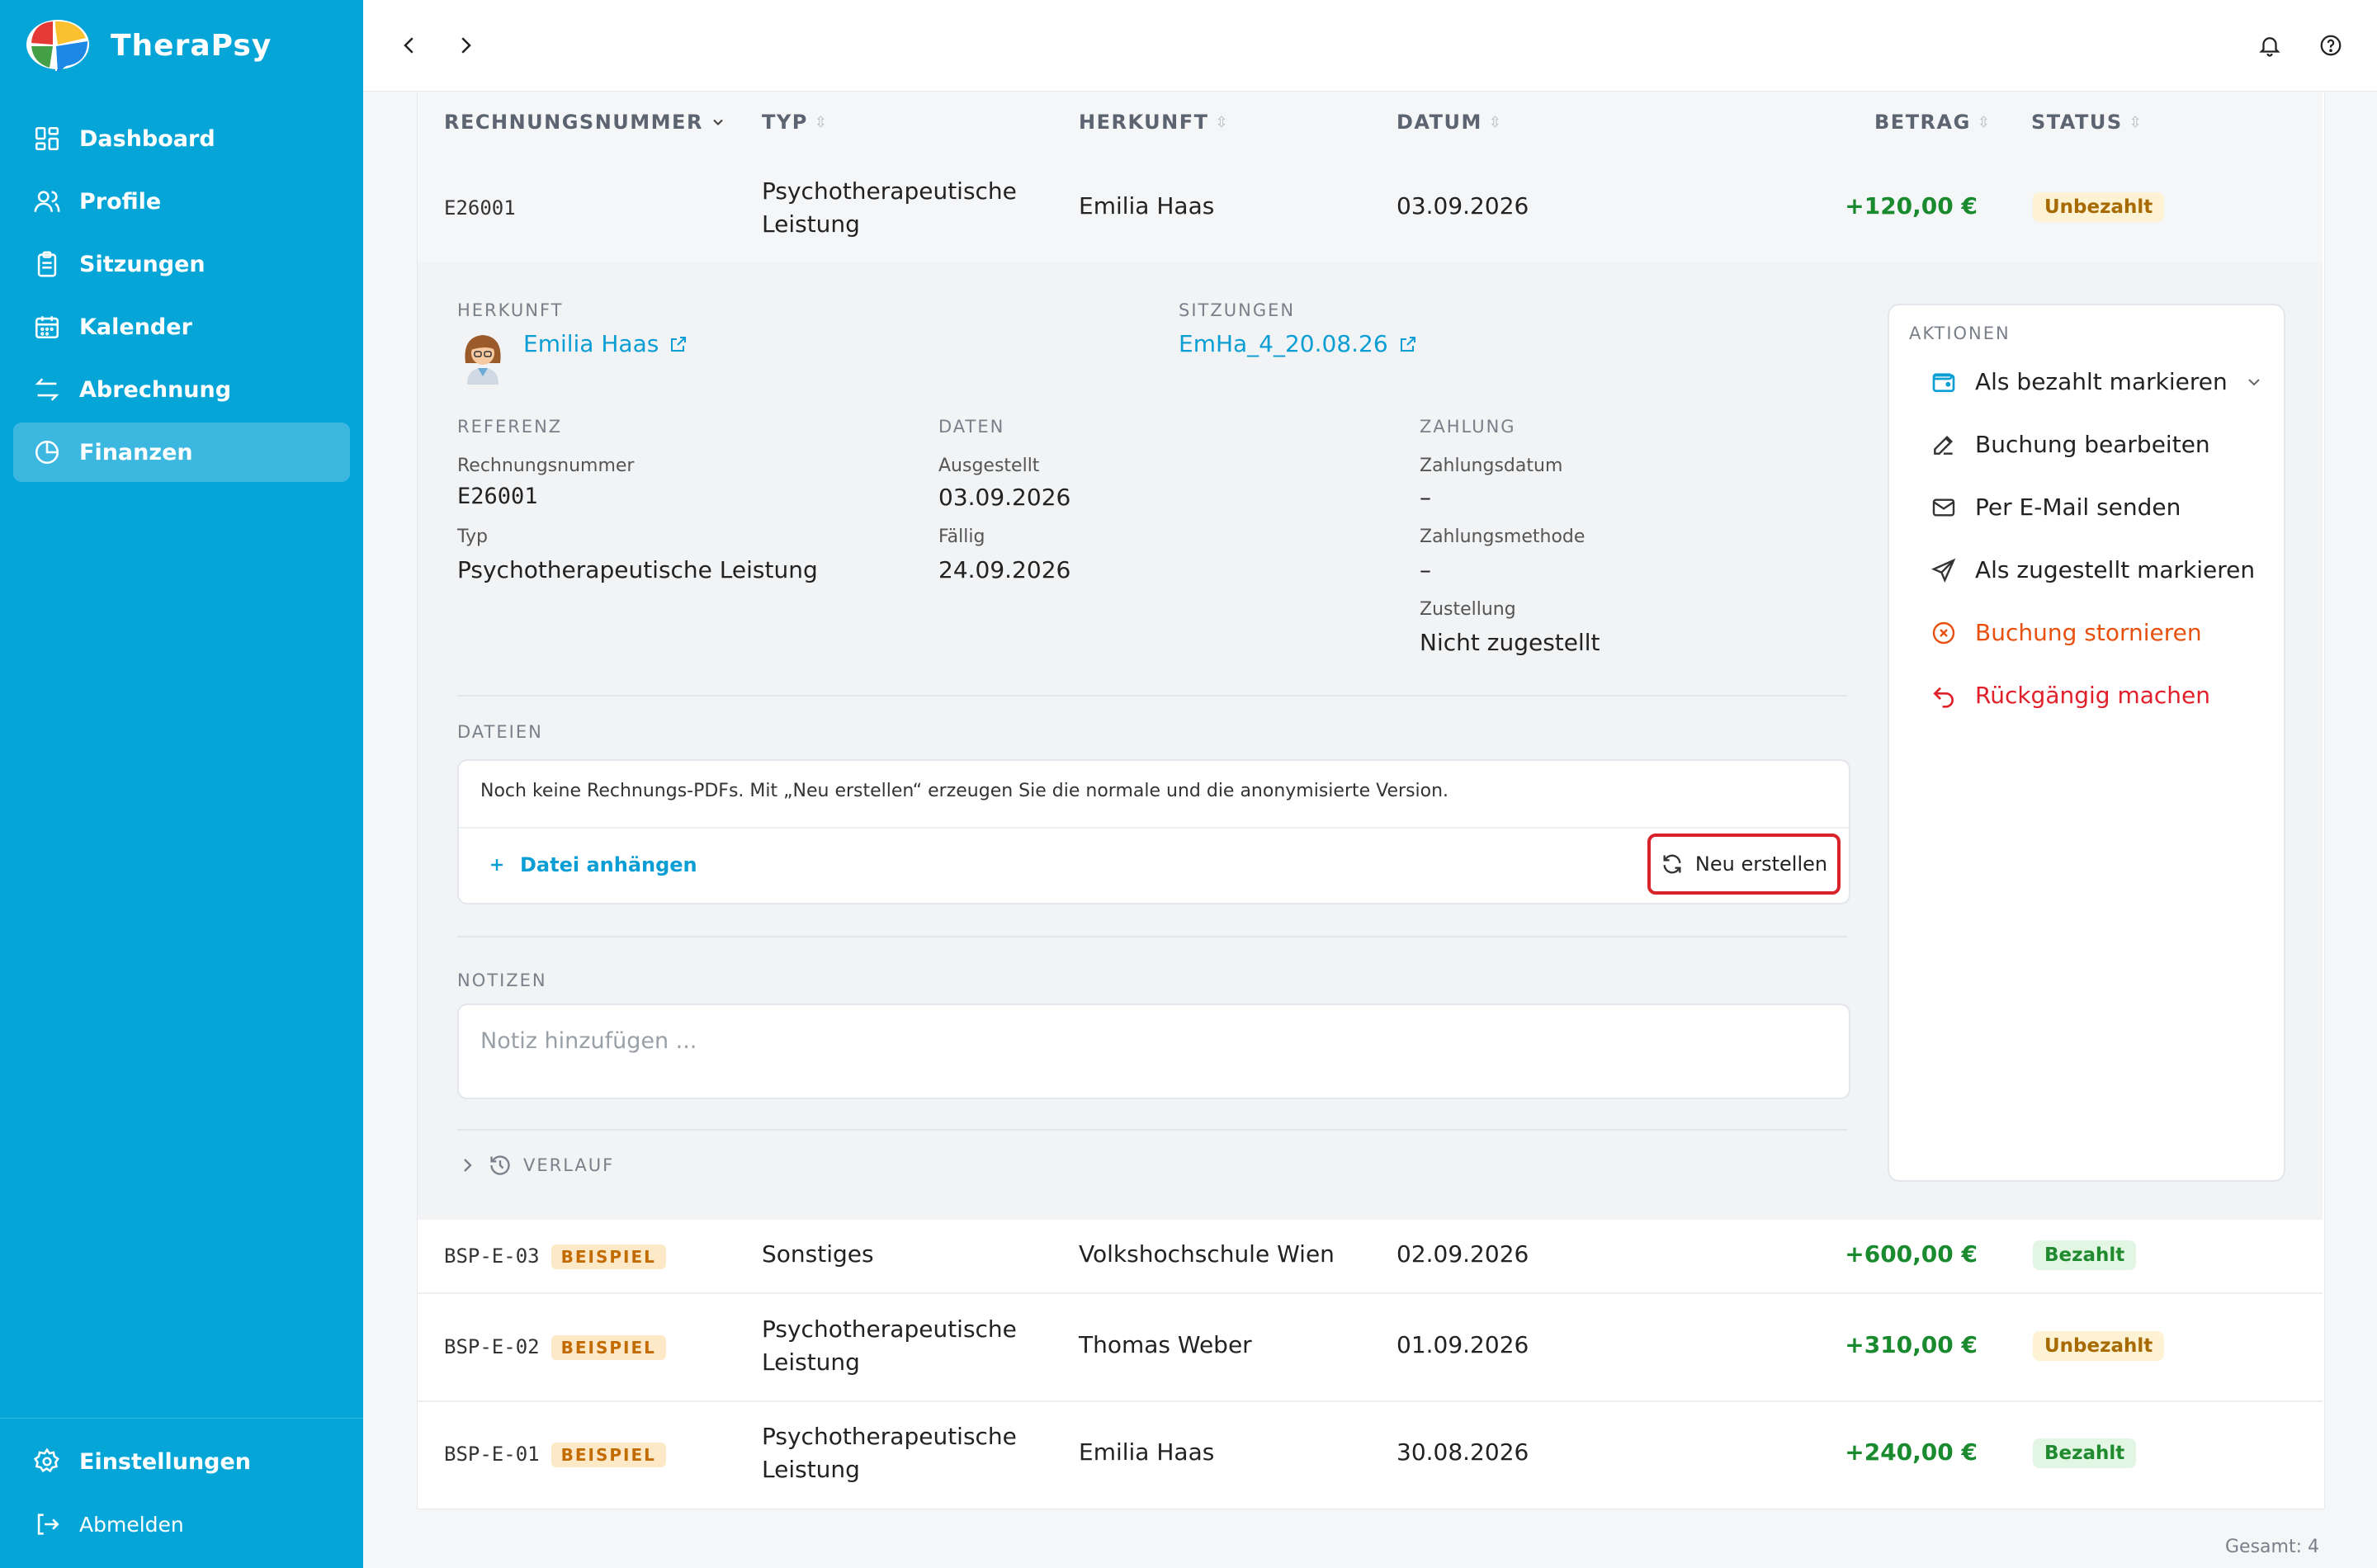  What do you see at coordinates (48, 1524) in the screenshot?
I see `logout-icon` at bounding box center [48, 1524].